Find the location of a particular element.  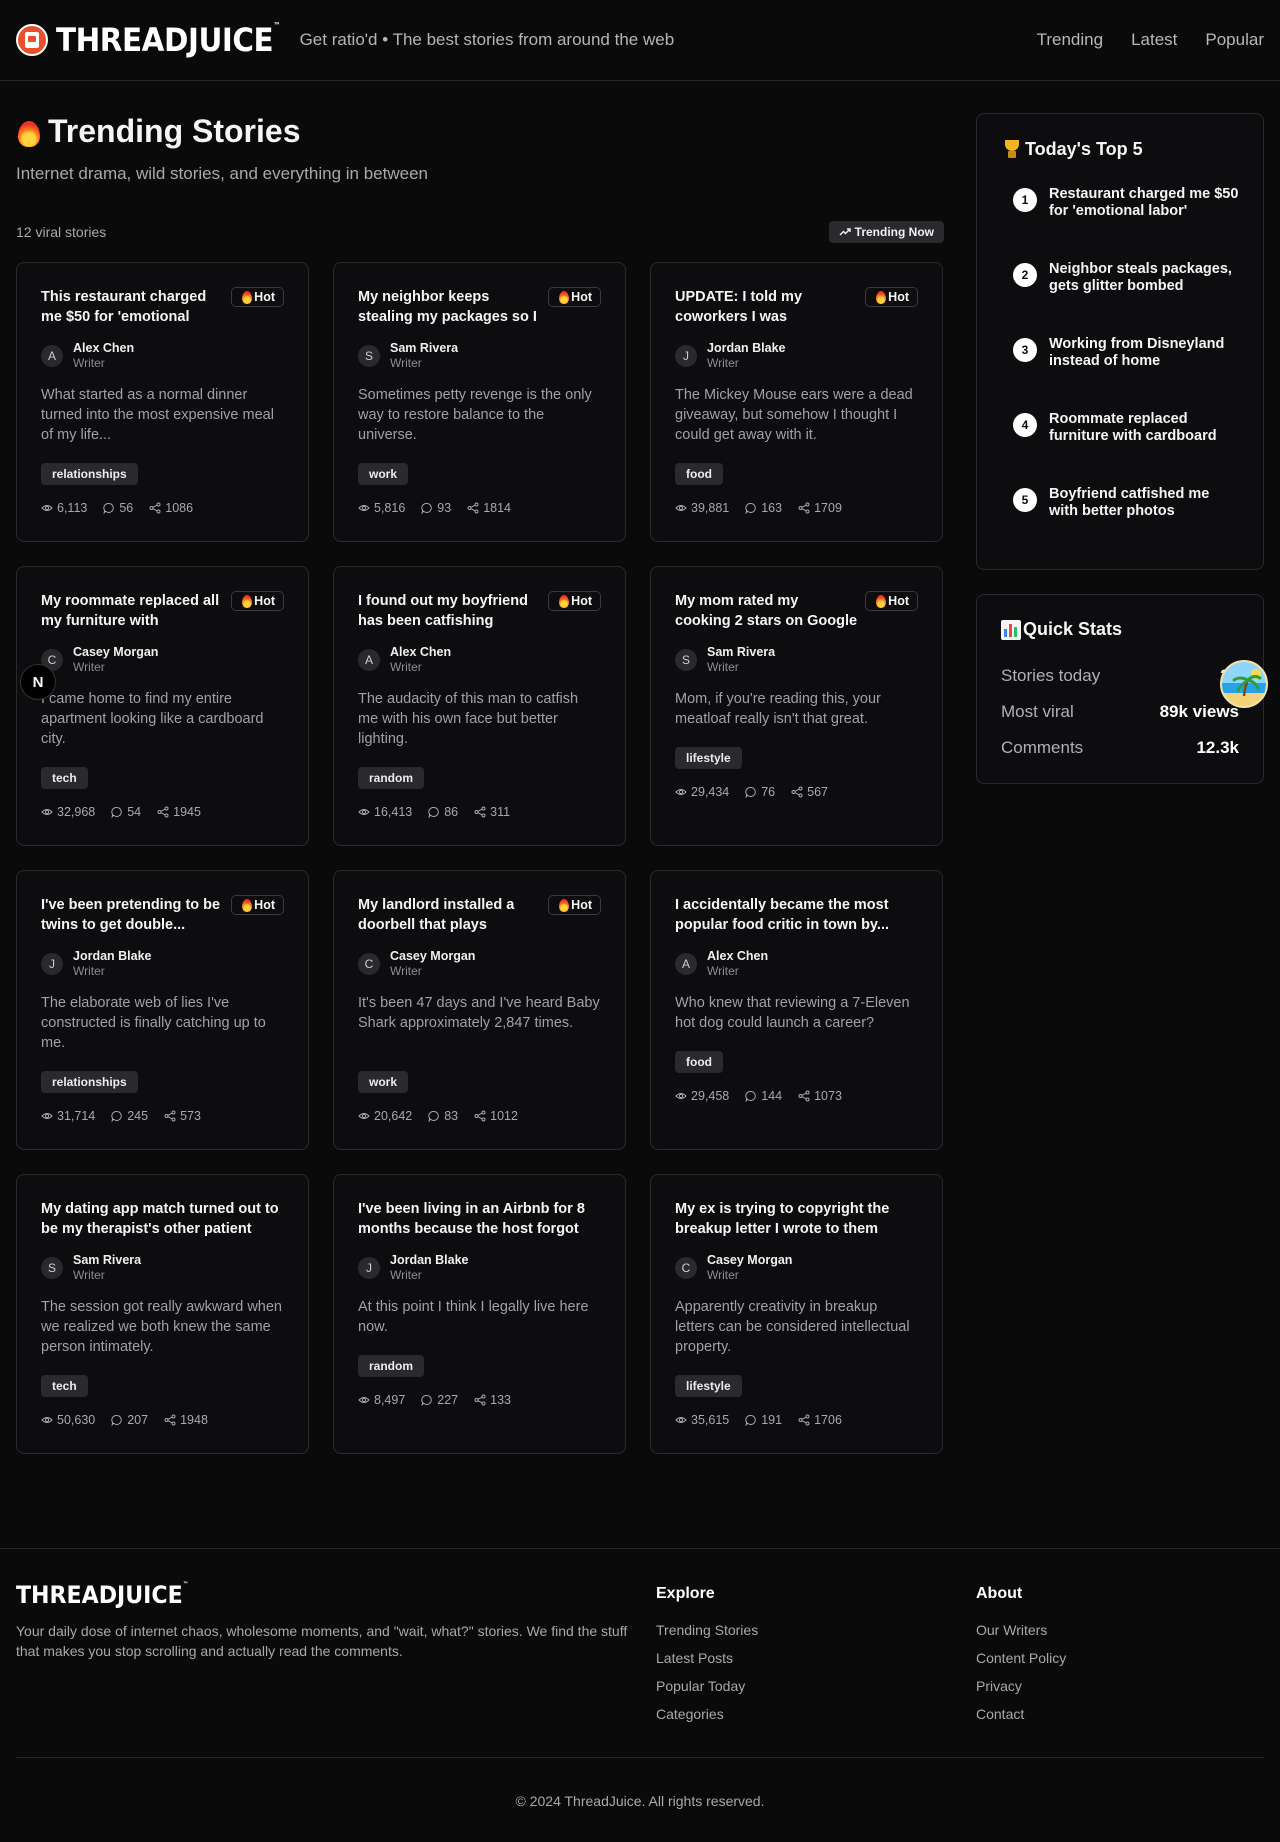

author-info: A Alex Chen Writer is located at coordinates (796, 964).